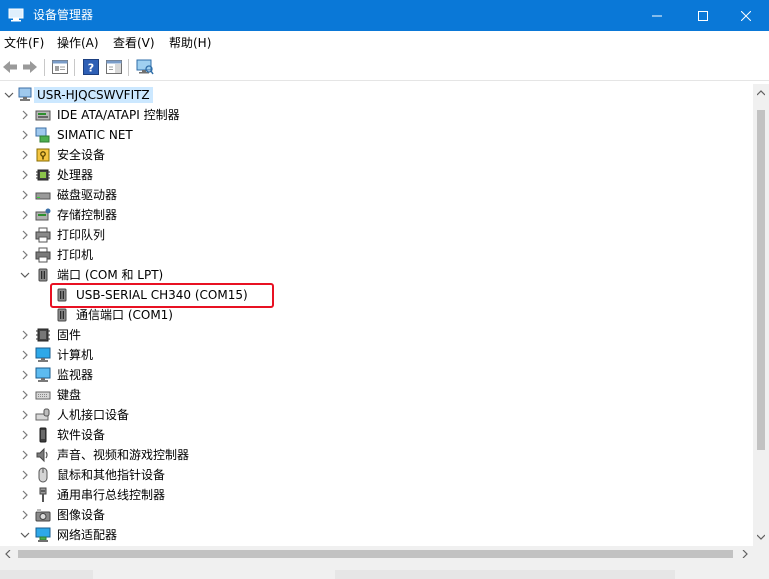  I want to click on scroll-up-icon, so click(761, 93).